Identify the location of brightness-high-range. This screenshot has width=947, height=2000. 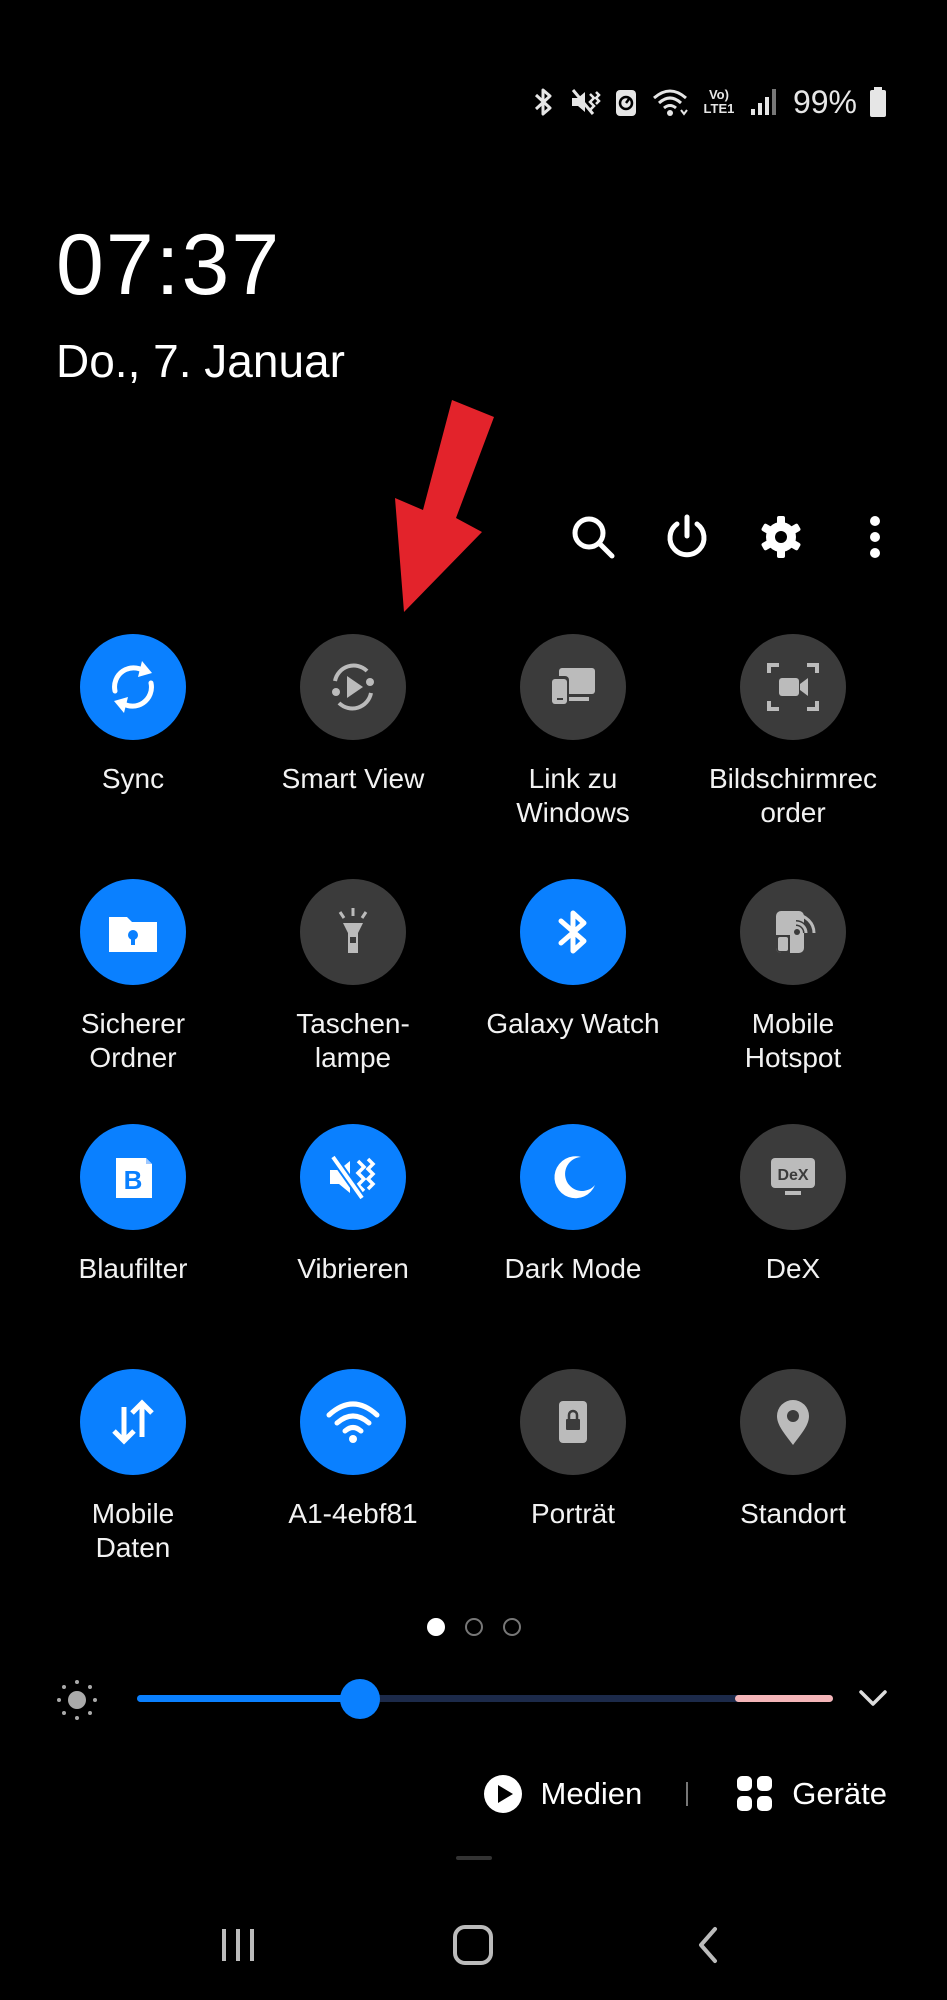
(784, 1698).